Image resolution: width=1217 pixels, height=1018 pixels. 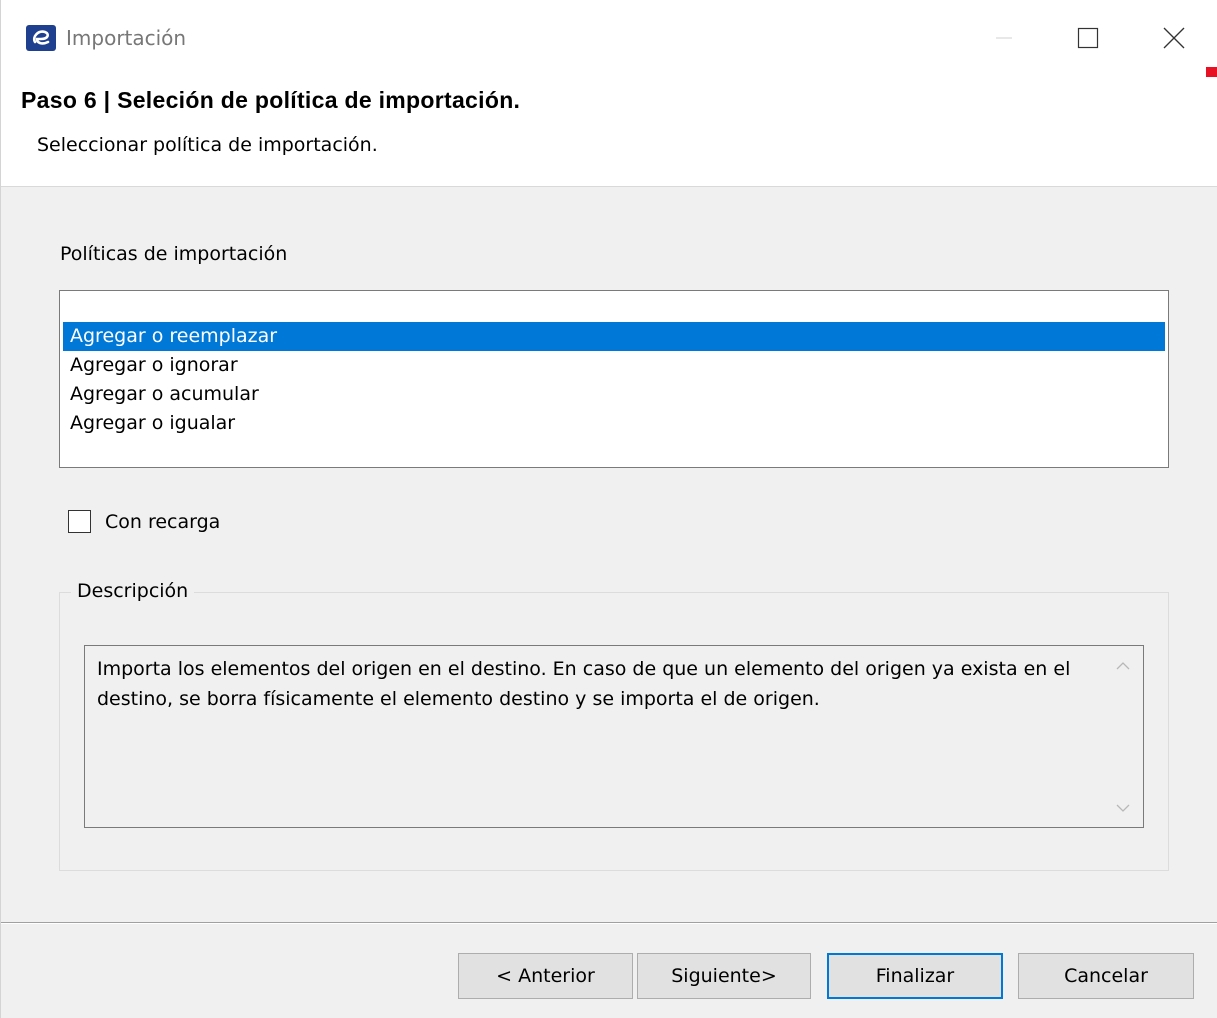 I want to click on maximize-icon, so click(x=1088, y=38).